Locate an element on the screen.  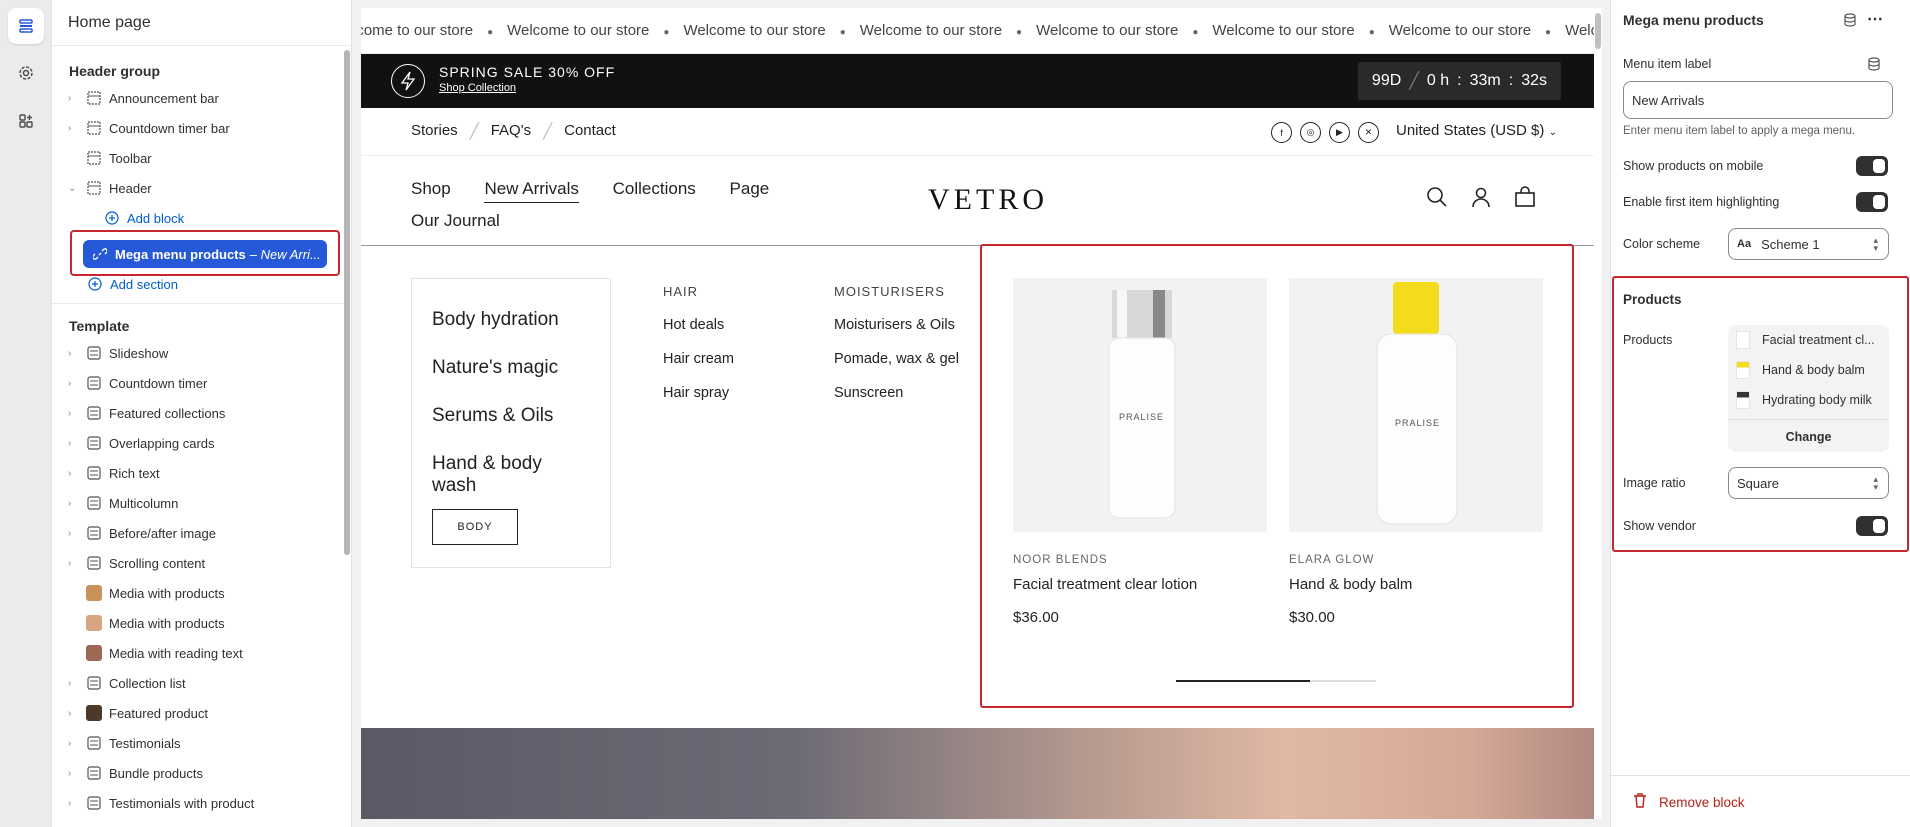
category-link: Serums & Oils is located at coordinates (511, 429).